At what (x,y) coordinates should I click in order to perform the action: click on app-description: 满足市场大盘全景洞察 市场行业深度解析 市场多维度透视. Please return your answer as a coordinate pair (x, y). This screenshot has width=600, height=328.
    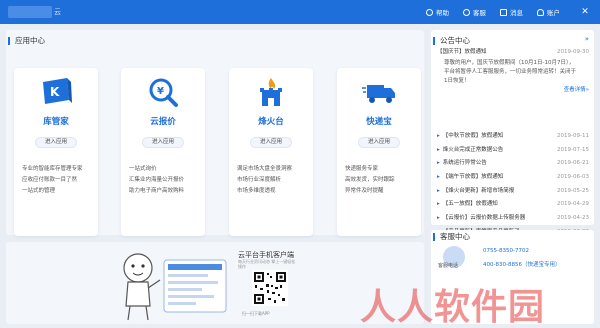
    Looking at the image, I should click on (265, 180).